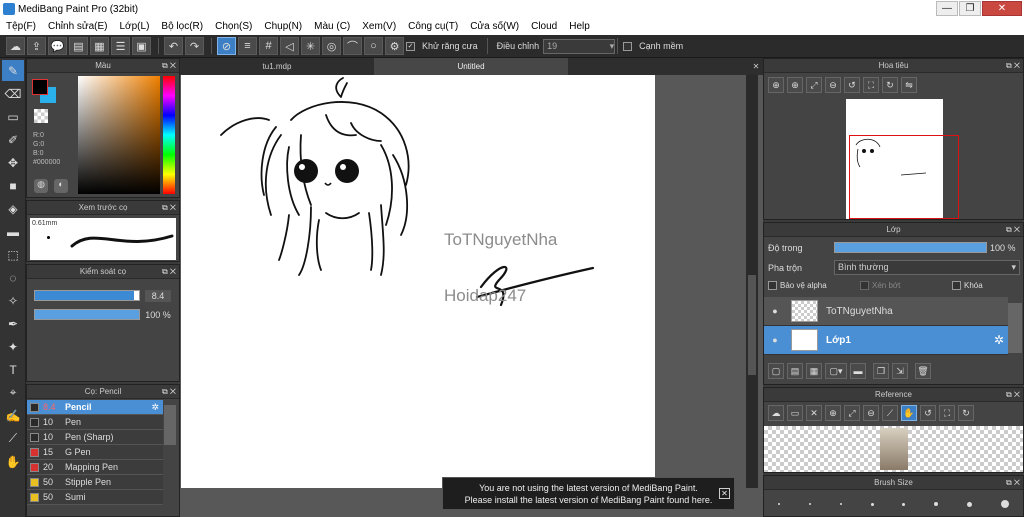 This screenshot has height=517, width=1024. Describe the element at coordinates (13, 93) in the screenshot. I see `eraser-tool-icon: ⌫` at that location.